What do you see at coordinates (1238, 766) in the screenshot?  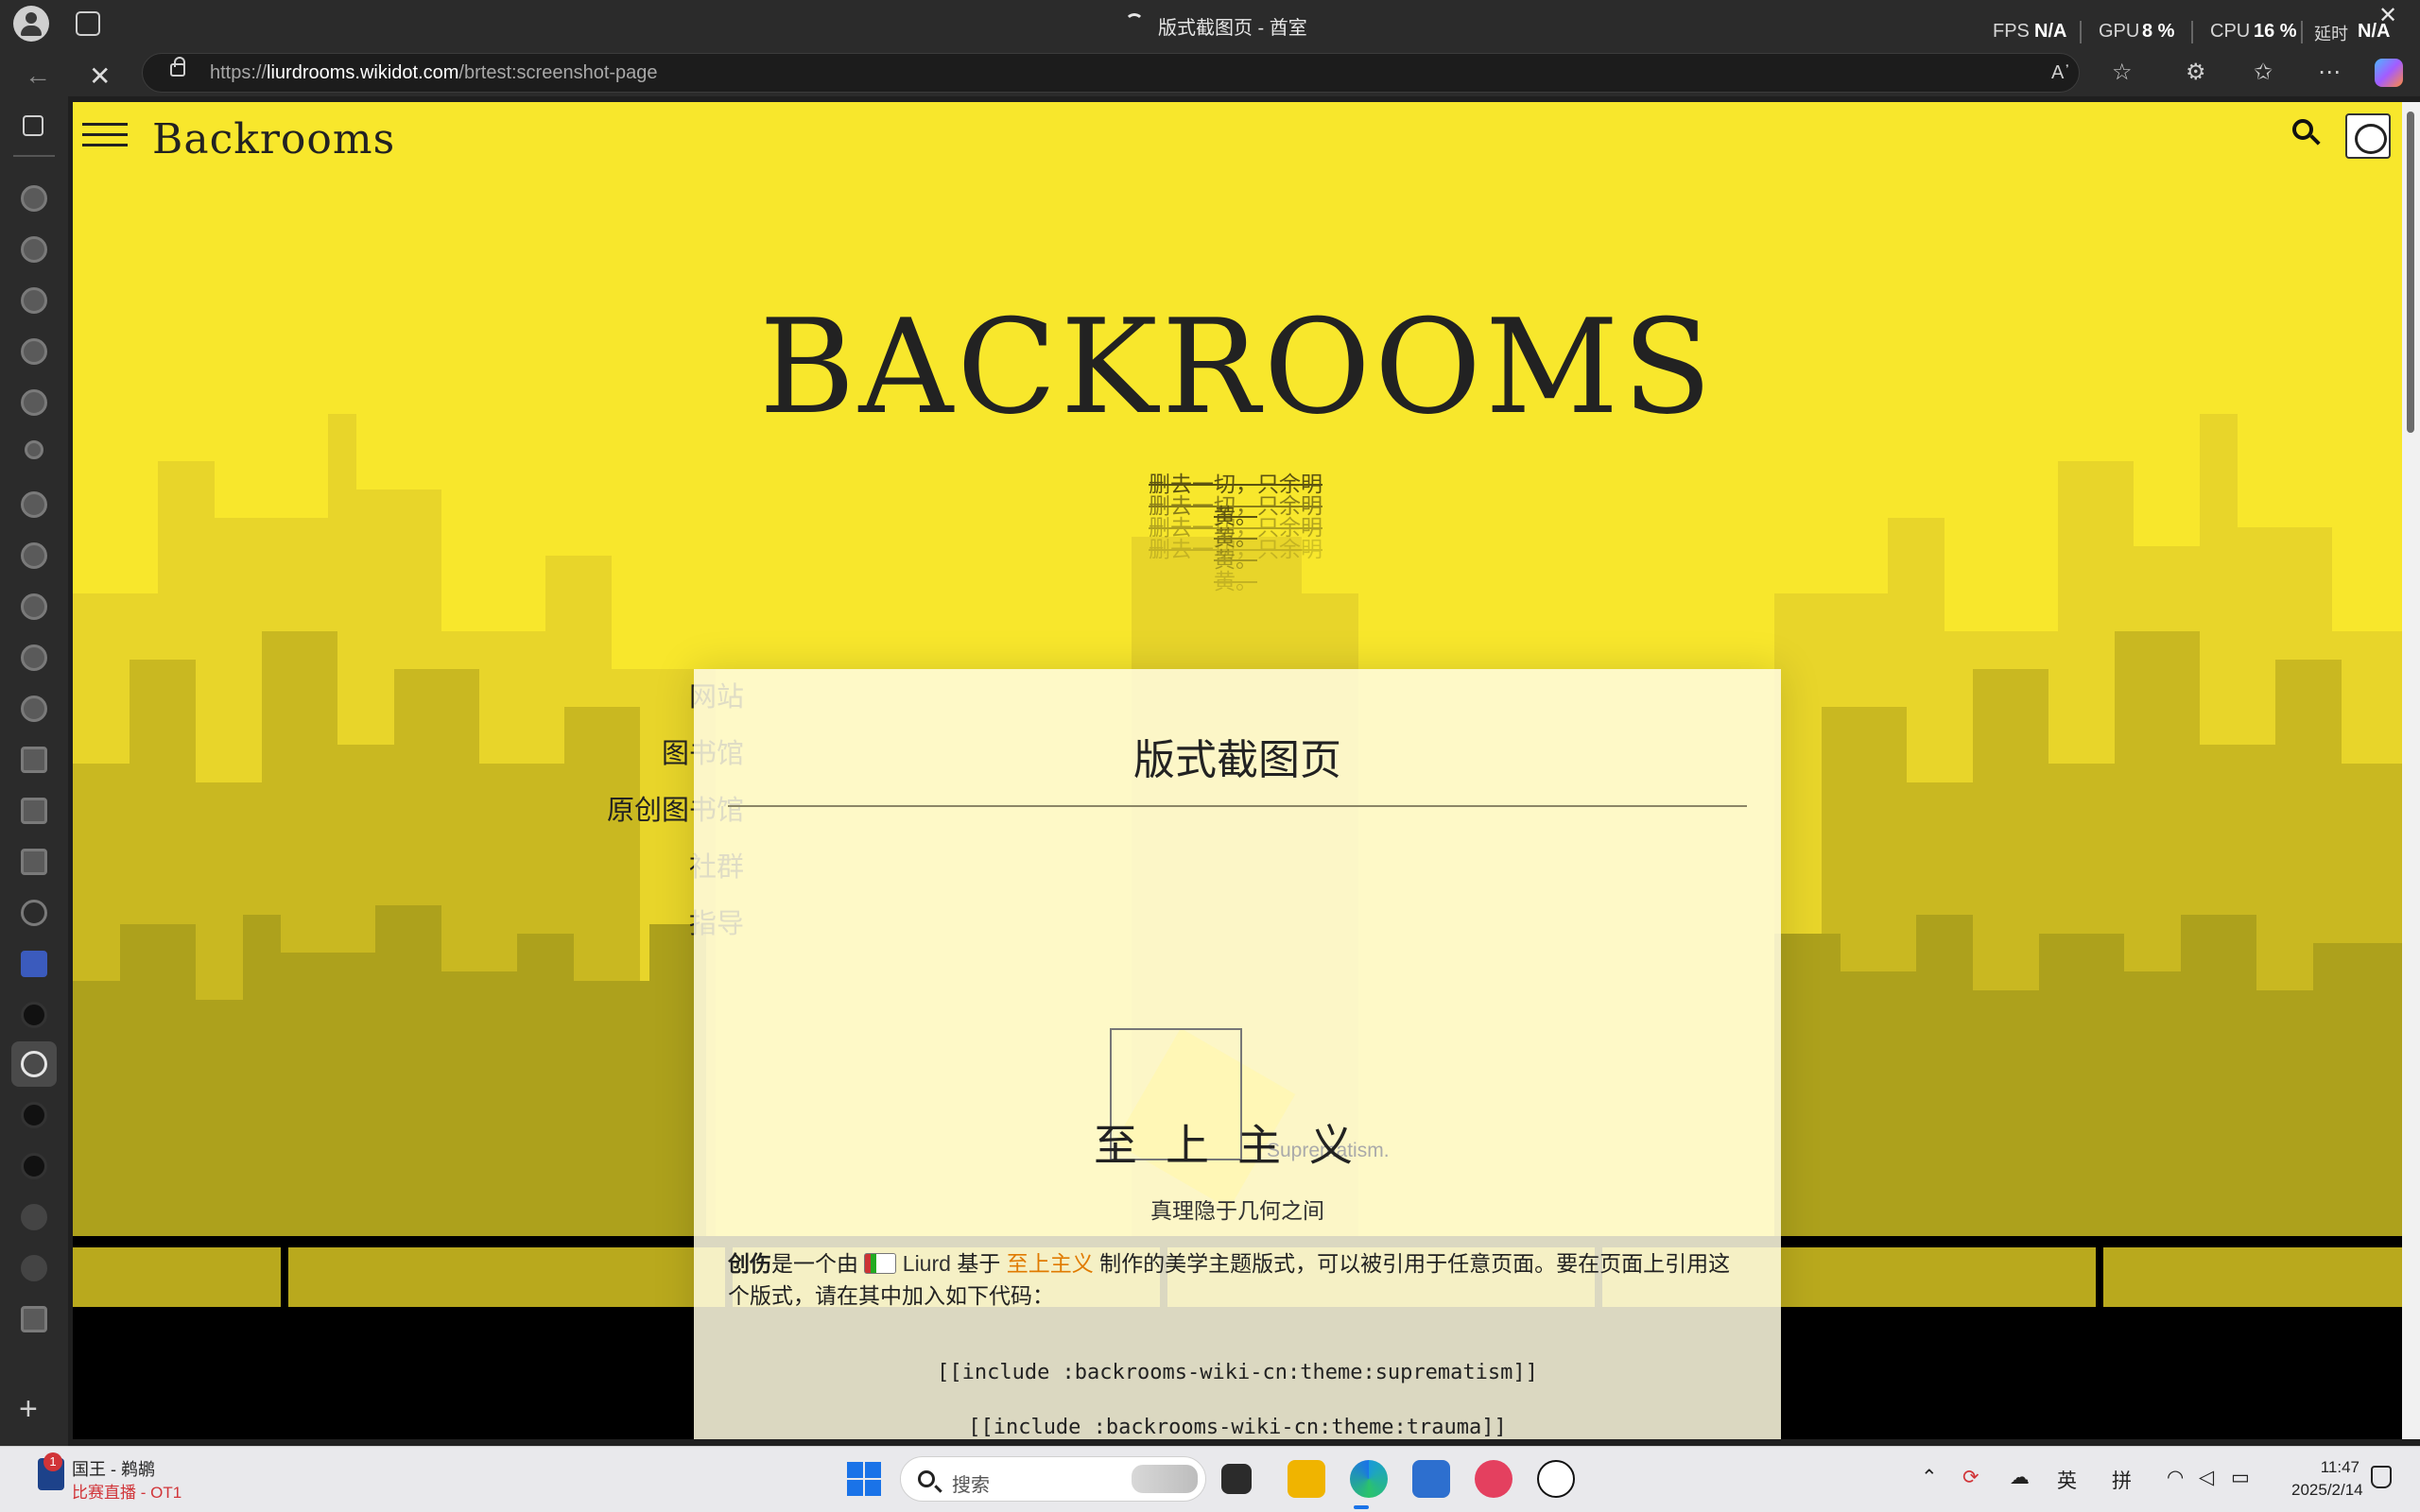 I see `page-title: 版式截图页` at bounding box center [1238, 766].